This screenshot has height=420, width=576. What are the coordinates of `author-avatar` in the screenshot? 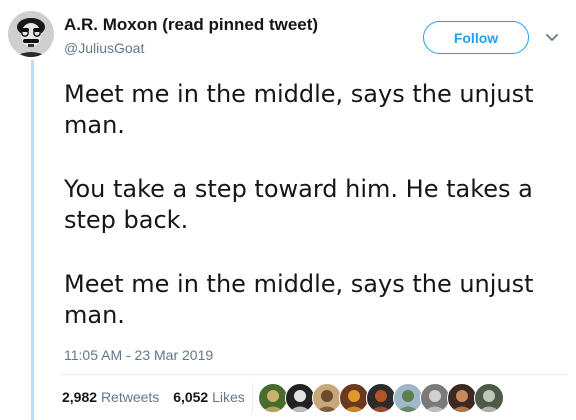 It's located at (31, 34).